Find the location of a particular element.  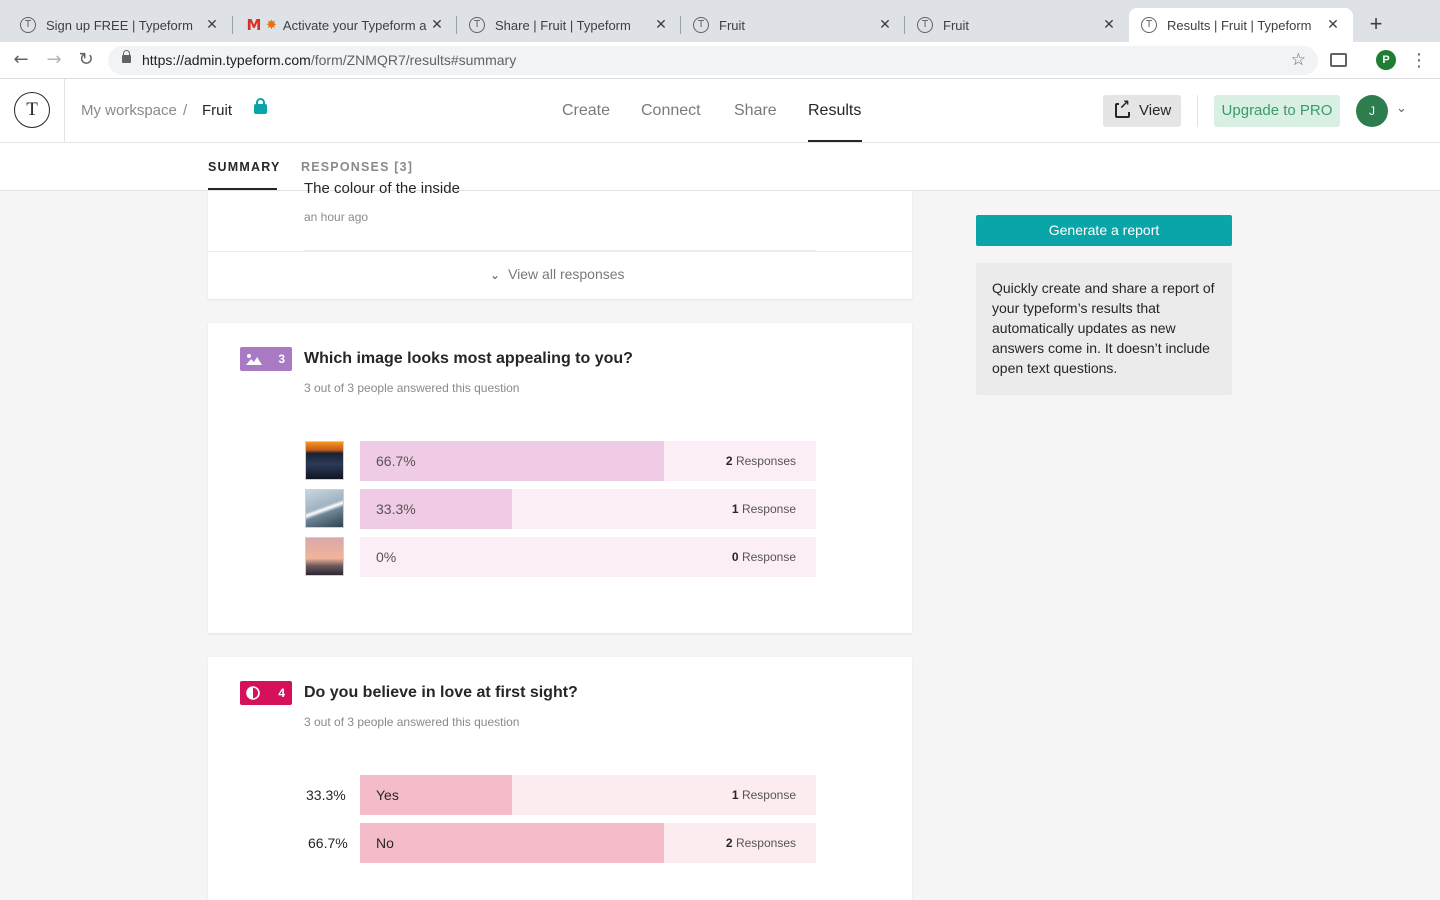

option-bar: 66.7% 2 Responses is located at coordinates (588, 461).